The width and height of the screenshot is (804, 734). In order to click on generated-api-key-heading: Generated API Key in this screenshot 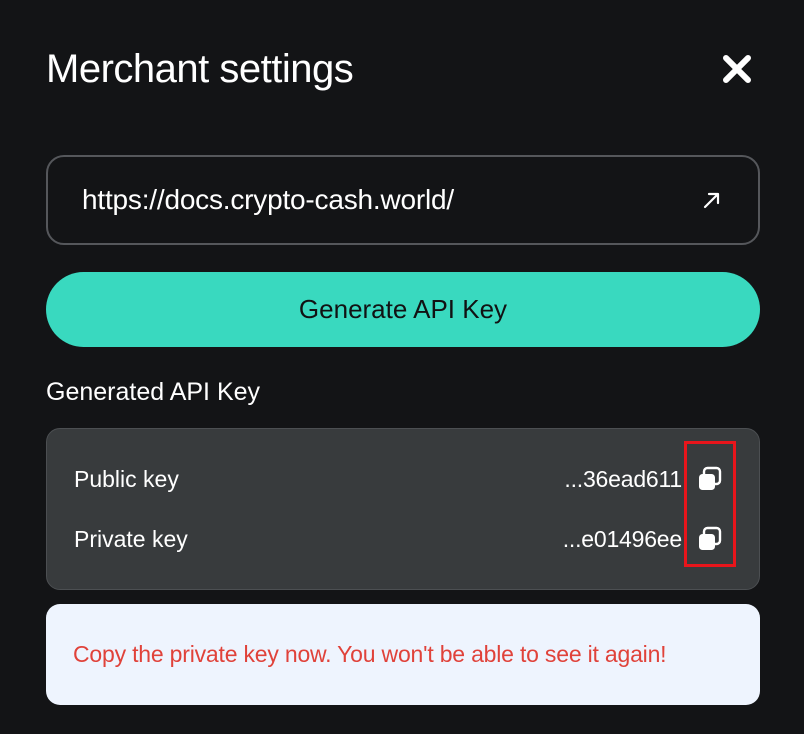, I will do `click(153, 392)`.